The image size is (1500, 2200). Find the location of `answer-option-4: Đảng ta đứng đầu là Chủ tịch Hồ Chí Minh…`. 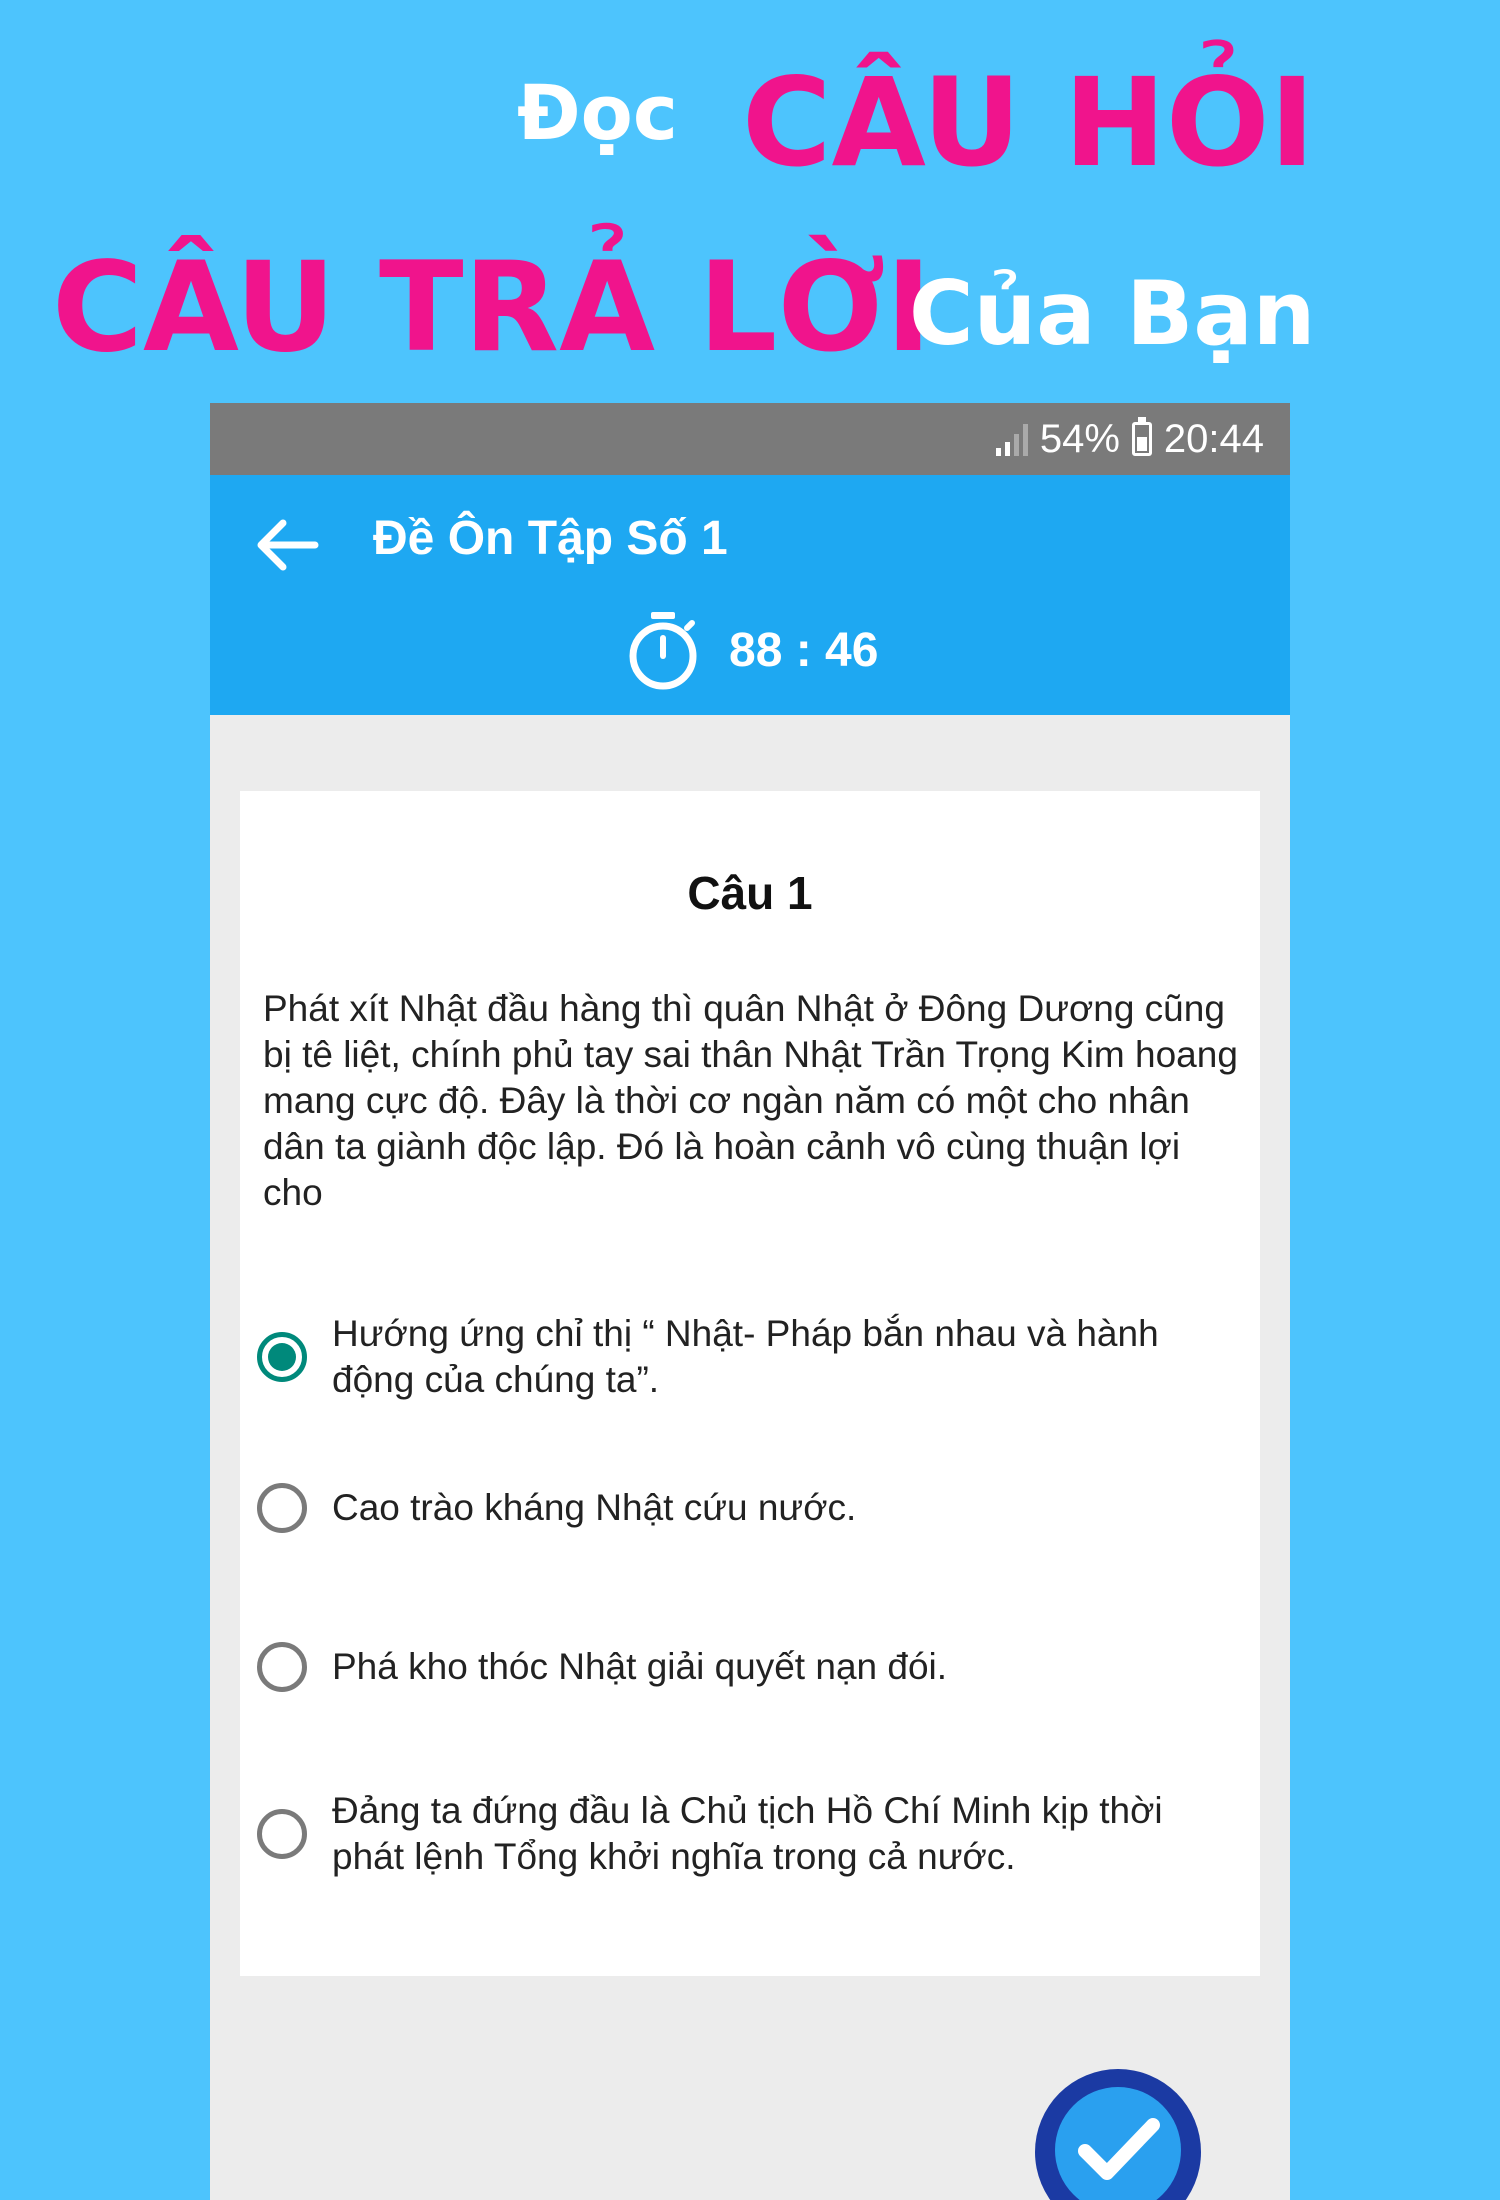

answer-option-4: Đảng ta đứng đầu là Chủ tịch Hồ Chí Minh… is located at coordinates (749, 1834).